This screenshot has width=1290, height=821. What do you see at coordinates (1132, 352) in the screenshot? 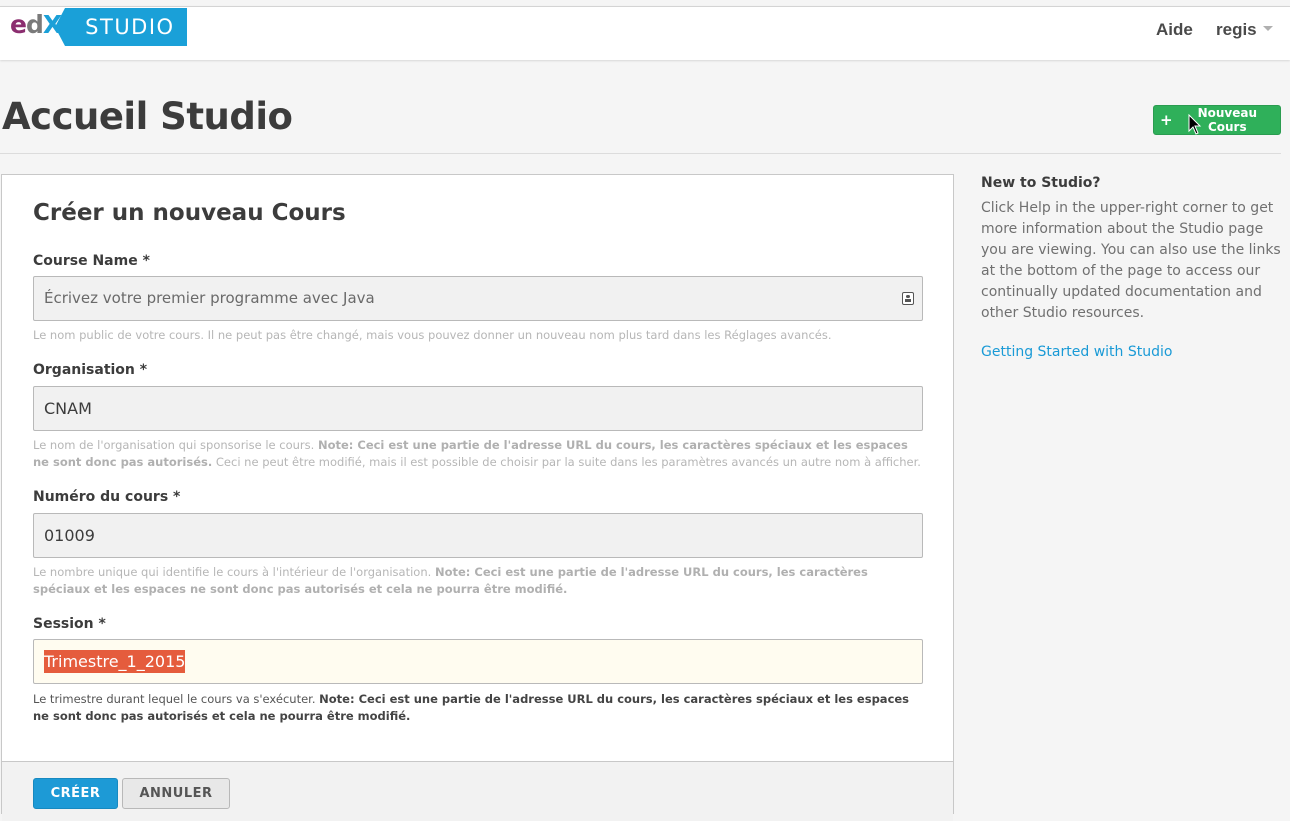
I see `getting-started-link: Getting Started with Studio` at bounding box center [1132, 352].